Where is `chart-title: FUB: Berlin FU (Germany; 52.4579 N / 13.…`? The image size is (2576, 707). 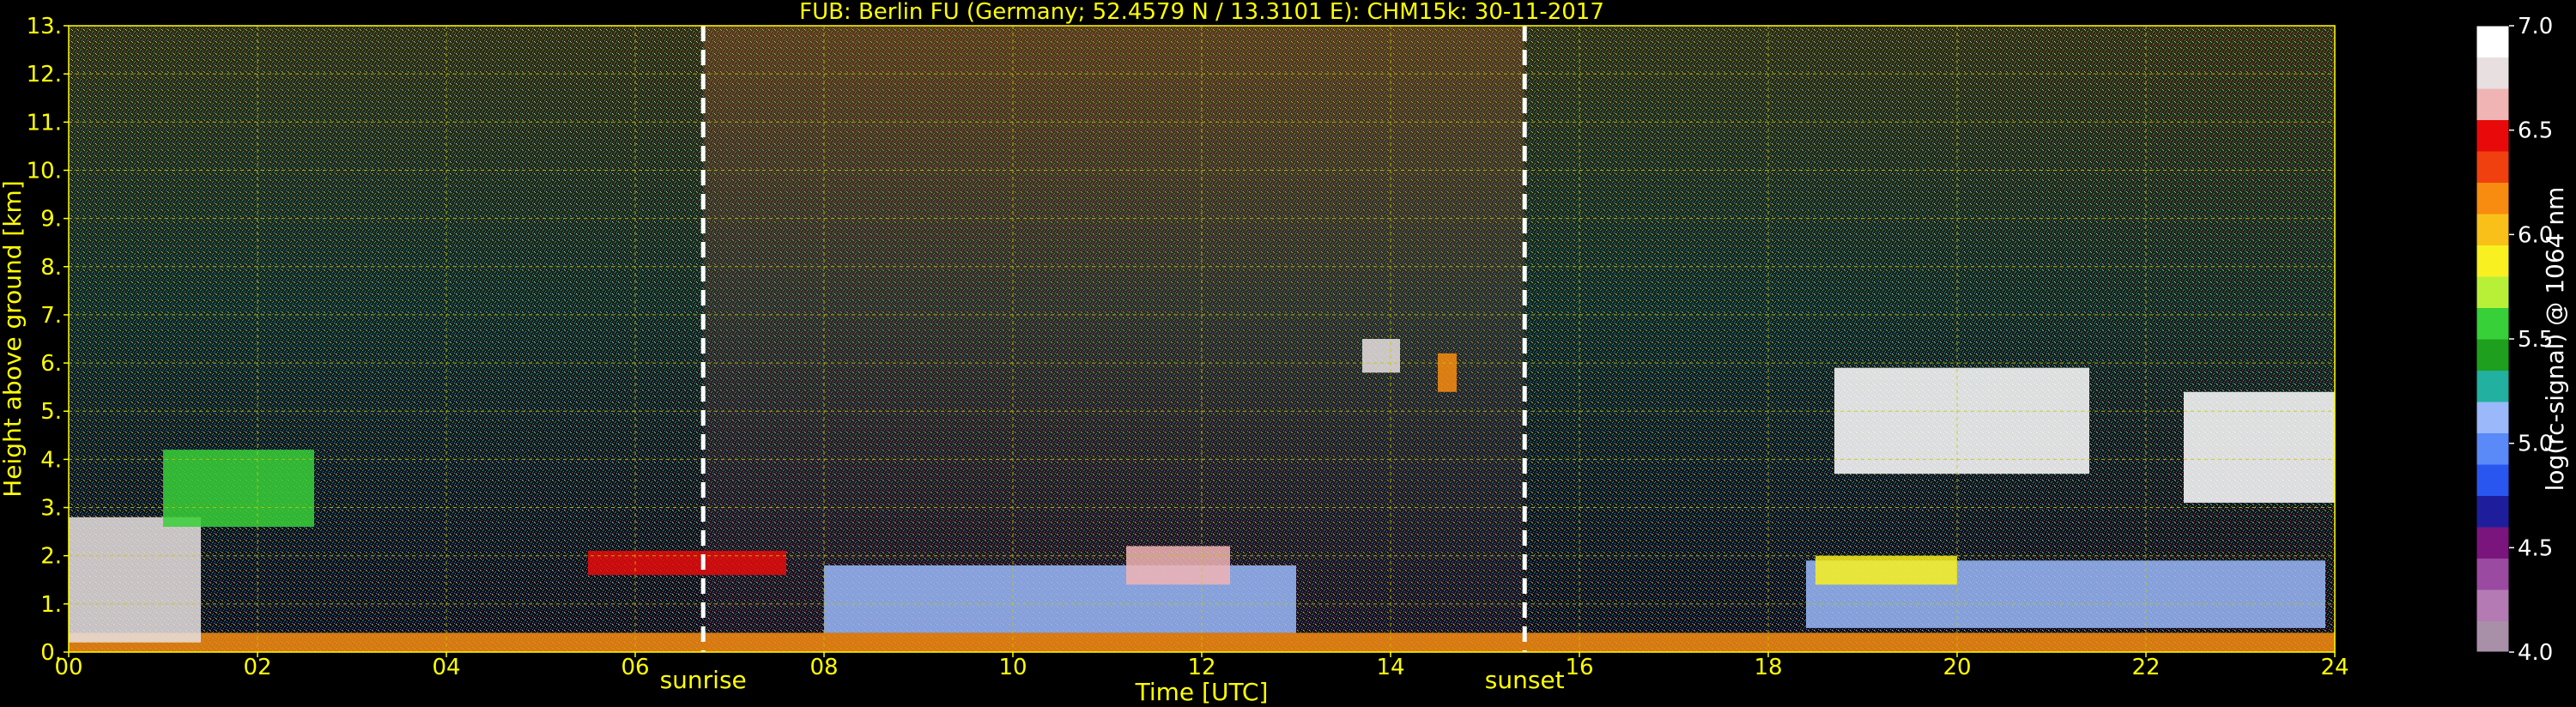
chart-title: FUB: Berlin FU (Germany; 52.4579 N / 13.… is located at coordinates (1201, 12).